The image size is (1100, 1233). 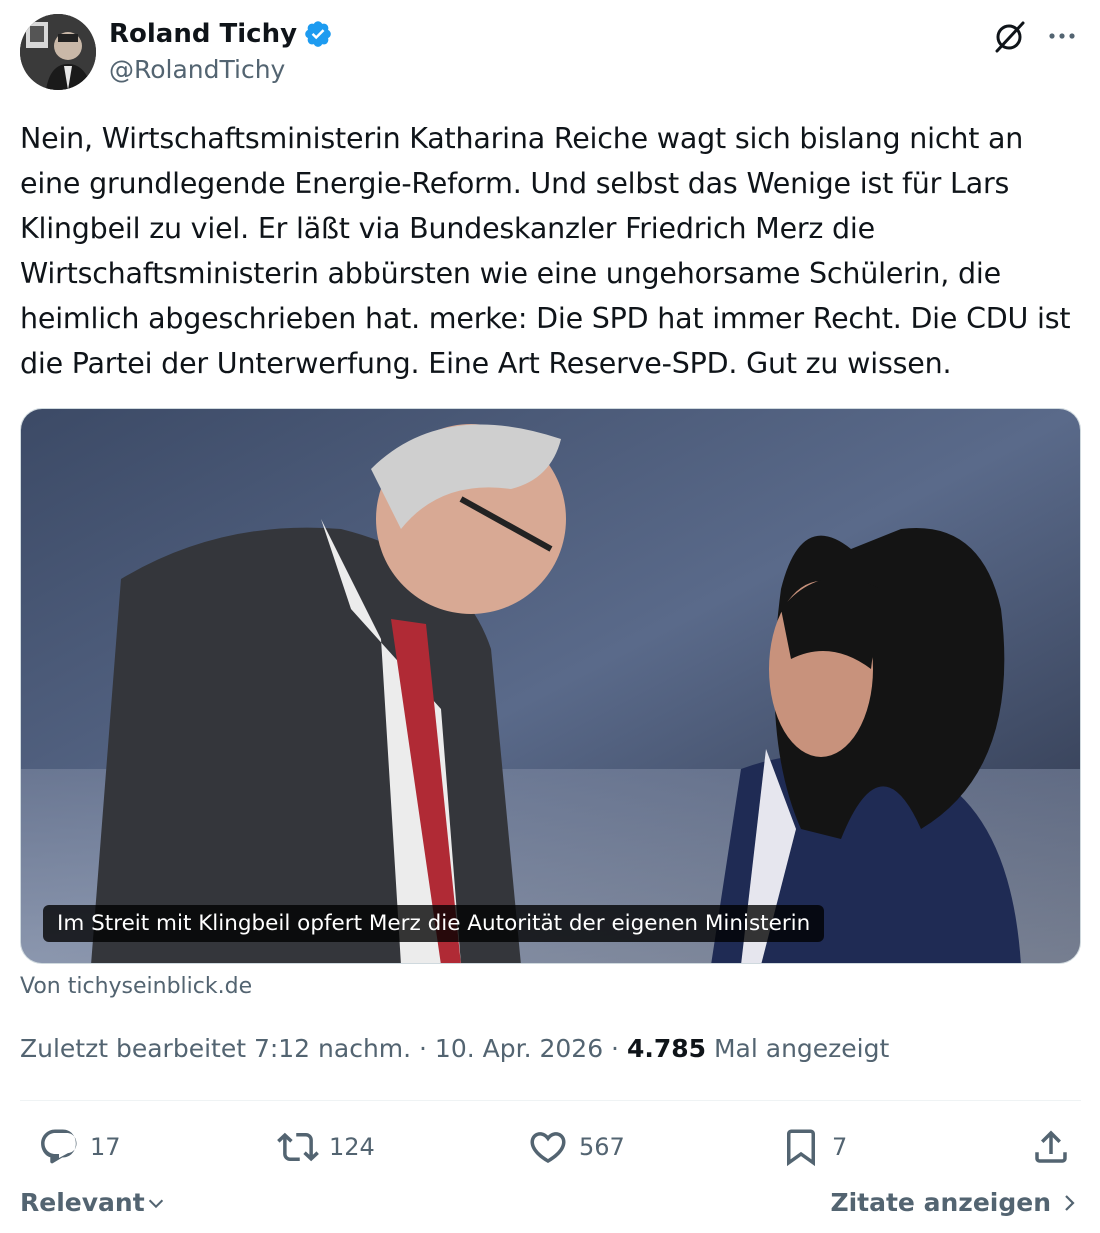 I want to click on share-button, so click(x=1051, y=1147).